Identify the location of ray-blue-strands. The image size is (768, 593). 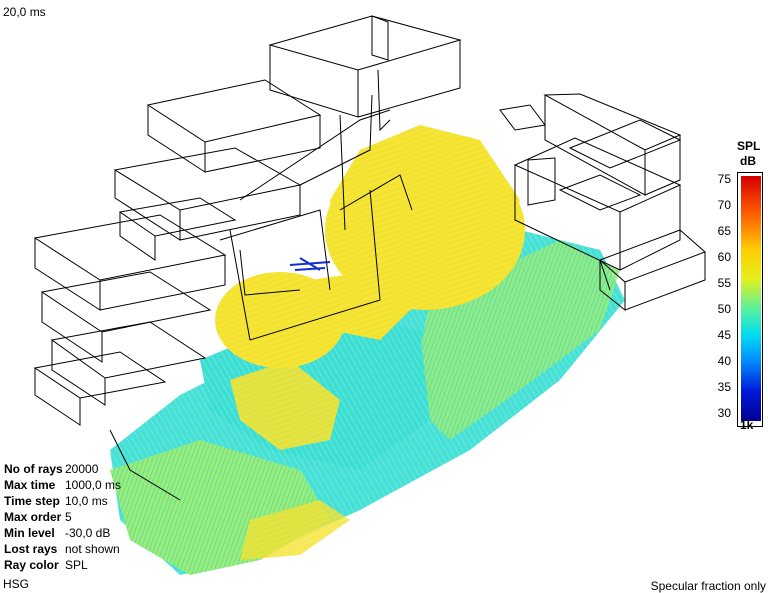
(310, 264).